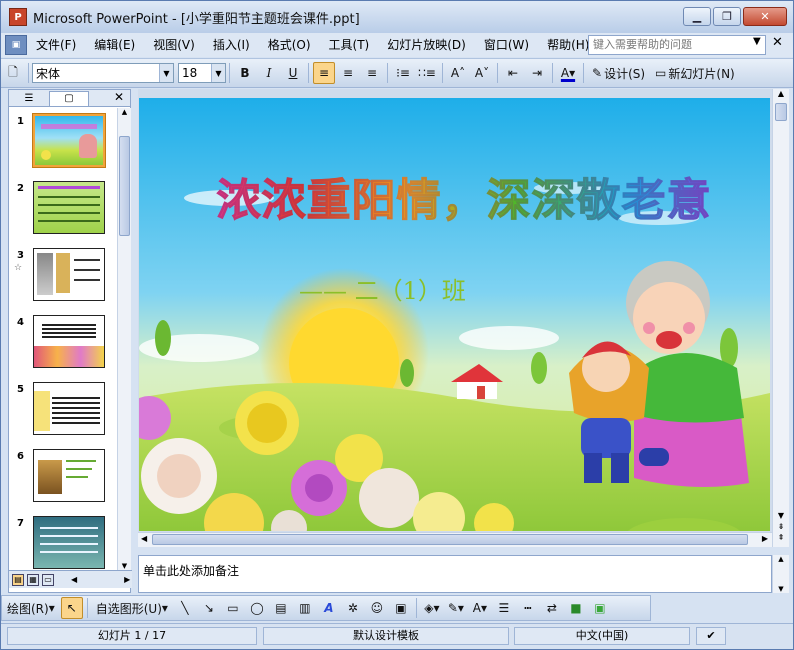 The height and width of the screenshot is (650, 794). Describe the element at coordinates (765, 16) in the screenshot. I see `close-button: ✕` at that location.